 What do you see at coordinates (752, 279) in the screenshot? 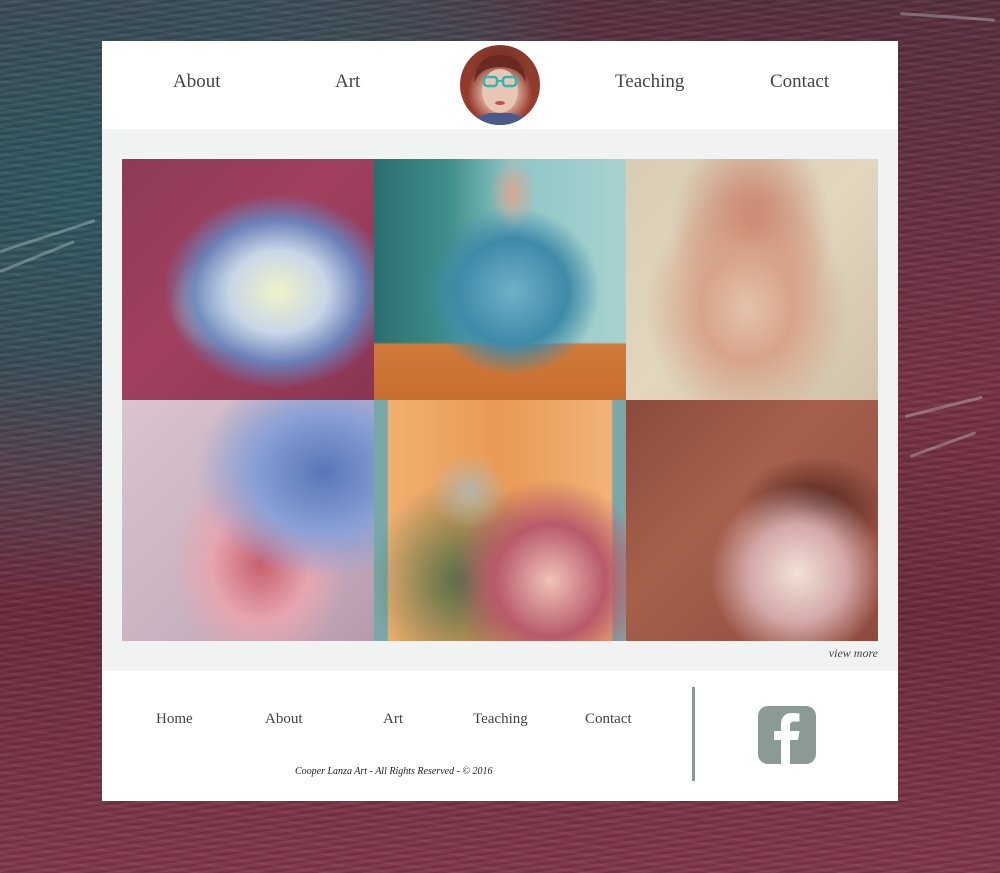
I see `gallery-tile-chalk-face` at bounding box center [752, 279].